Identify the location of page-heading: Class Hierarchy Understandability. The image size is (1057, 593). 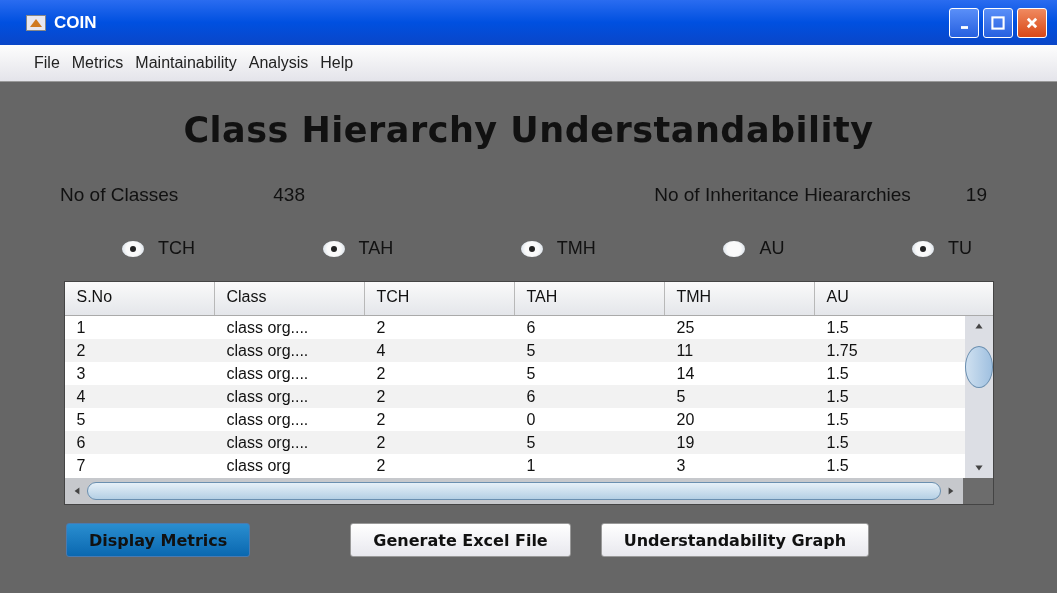
(528, 130).